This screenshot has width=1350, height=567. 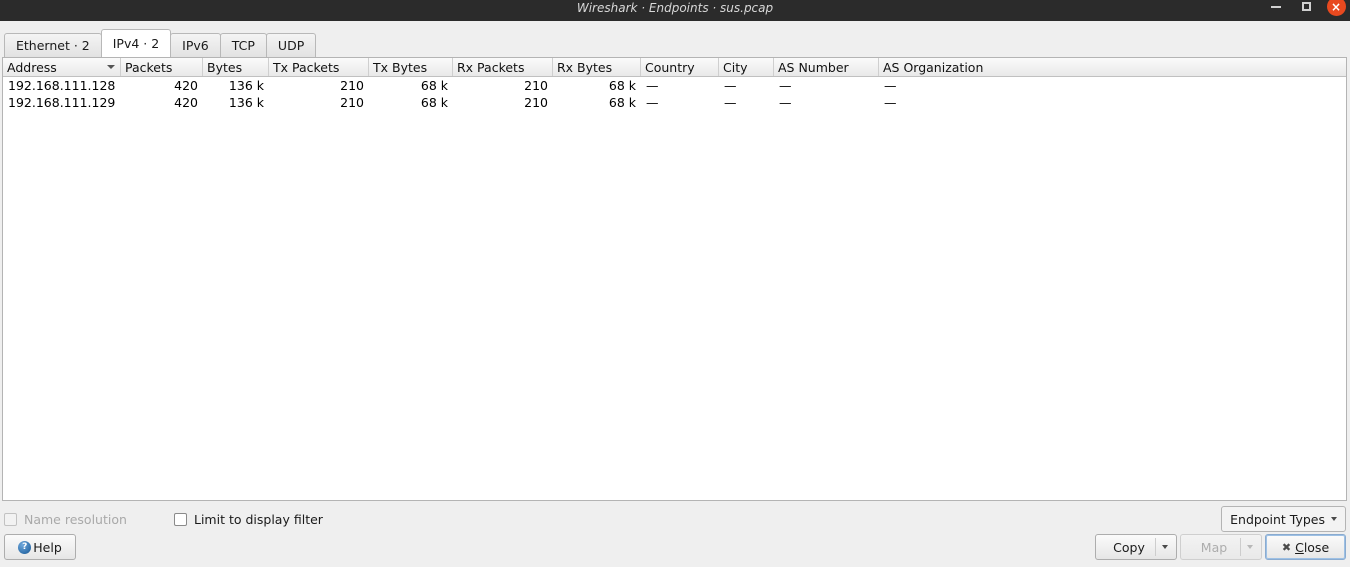 What do you see at coordinates (1316, 547) in the screenshot?
I see `close-label-rest: lose` at bounding box center [1316, 547].